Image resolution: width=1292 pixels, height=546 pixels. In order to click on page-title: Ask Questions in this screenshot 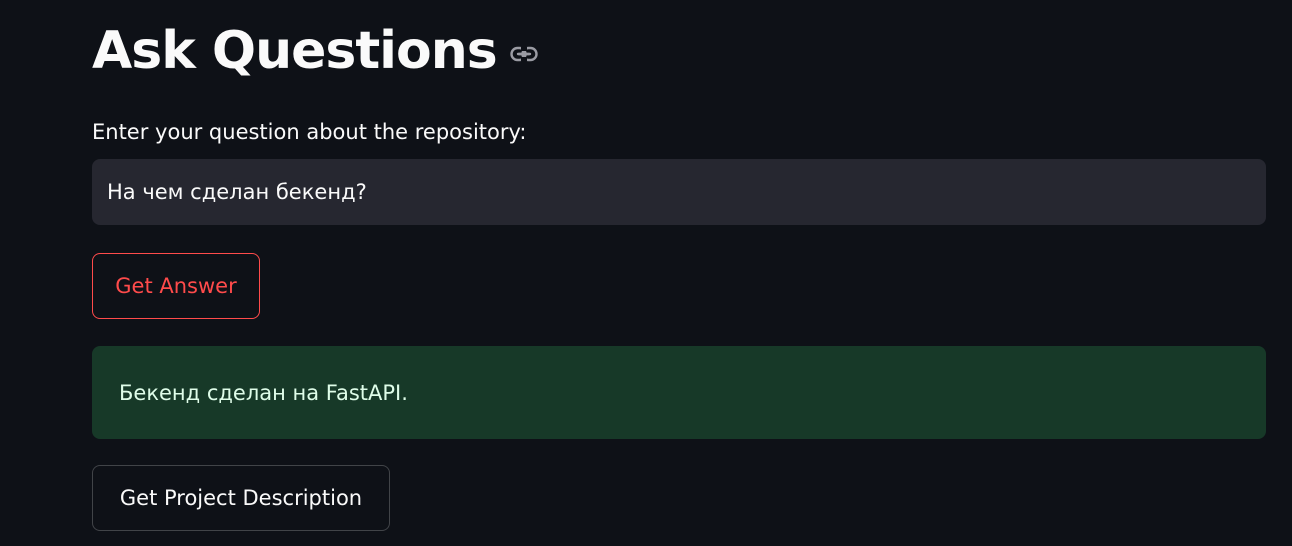, I will do `click(295, 51)`.